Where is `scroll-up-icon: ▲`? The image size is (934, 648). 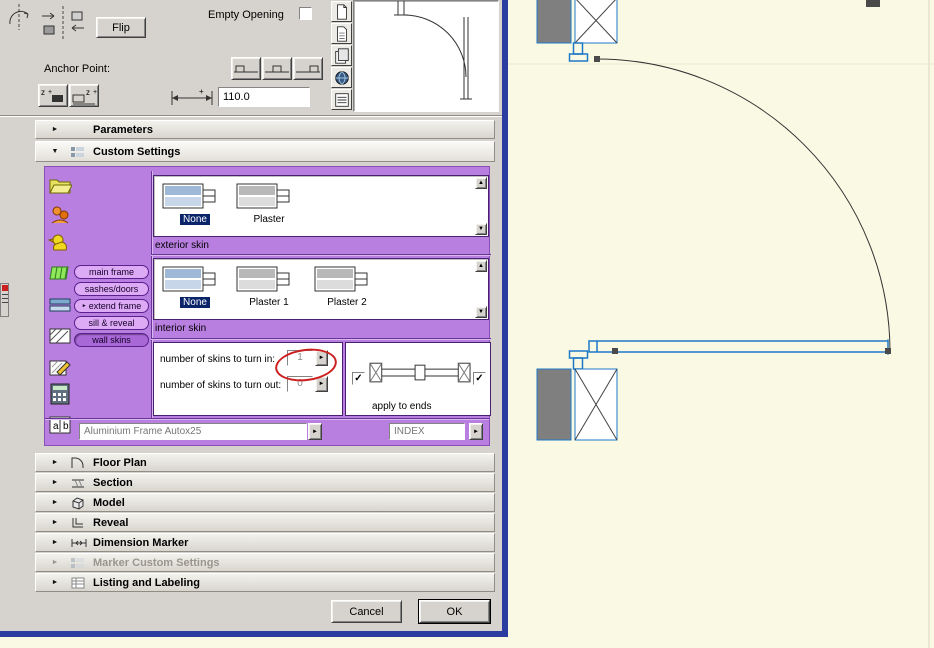 scroll-up-icon: ▲ is located at coordinates (481, 183).